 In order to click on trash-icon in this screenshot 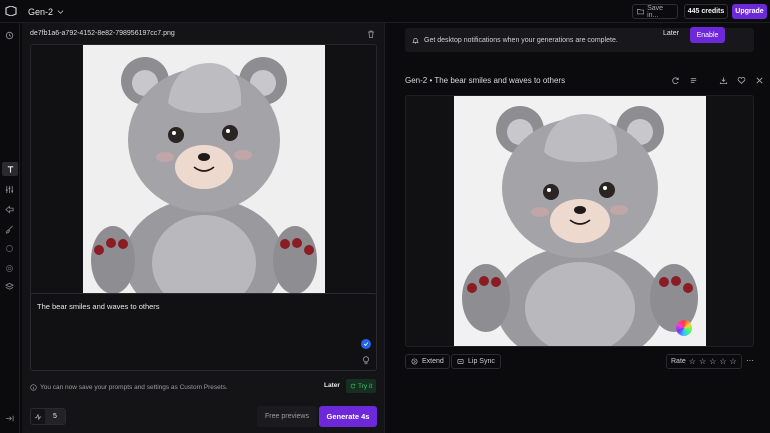, I will do `click(371, 34)`.